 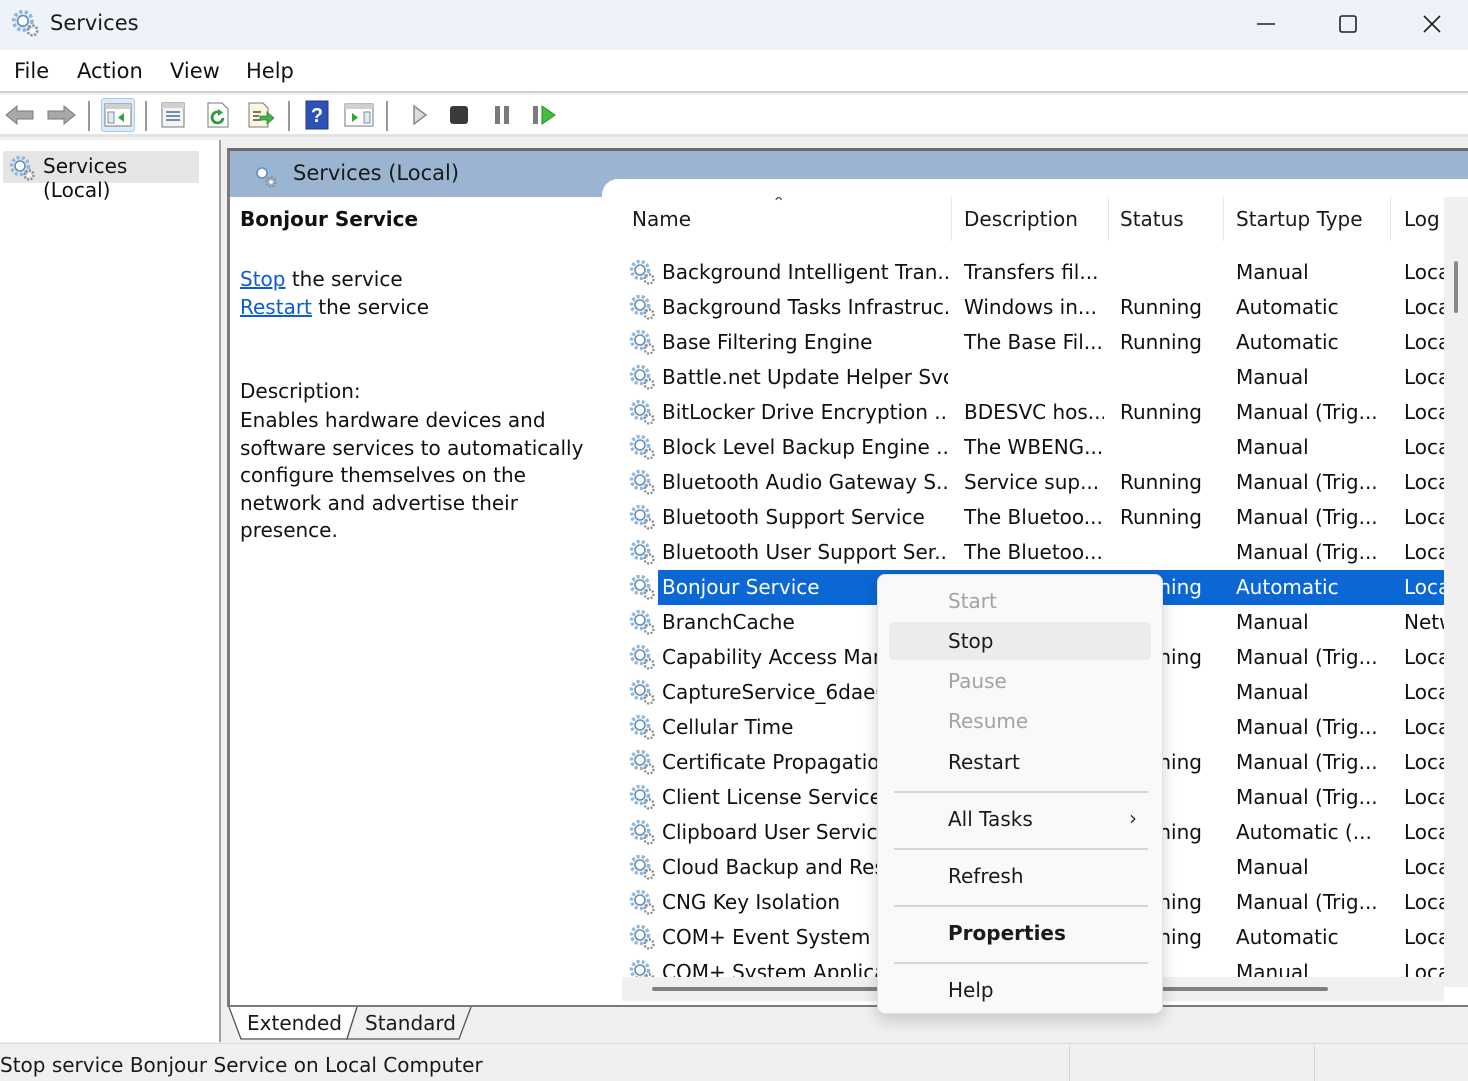 What do you see at coordinates (1033, 377) in the screenshot?
I see `service-row: Battle.net Update Helper Svc Manual Loca` at bounding box center [1033, 377].